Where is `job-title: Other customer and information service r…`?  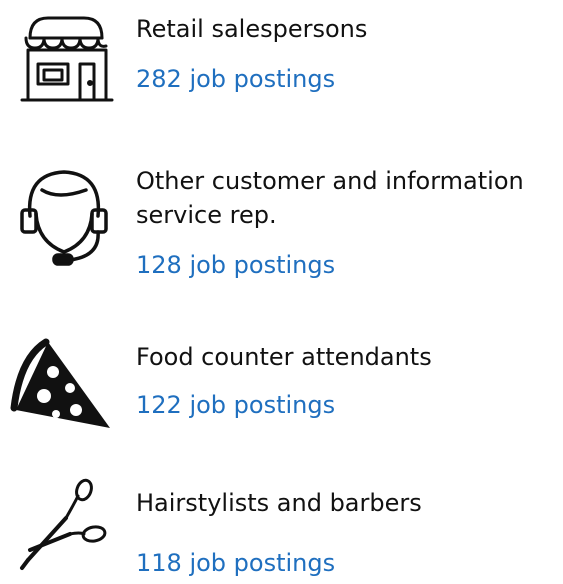 job-title: Other customer and information service r… is located at coordinates (330, 198).